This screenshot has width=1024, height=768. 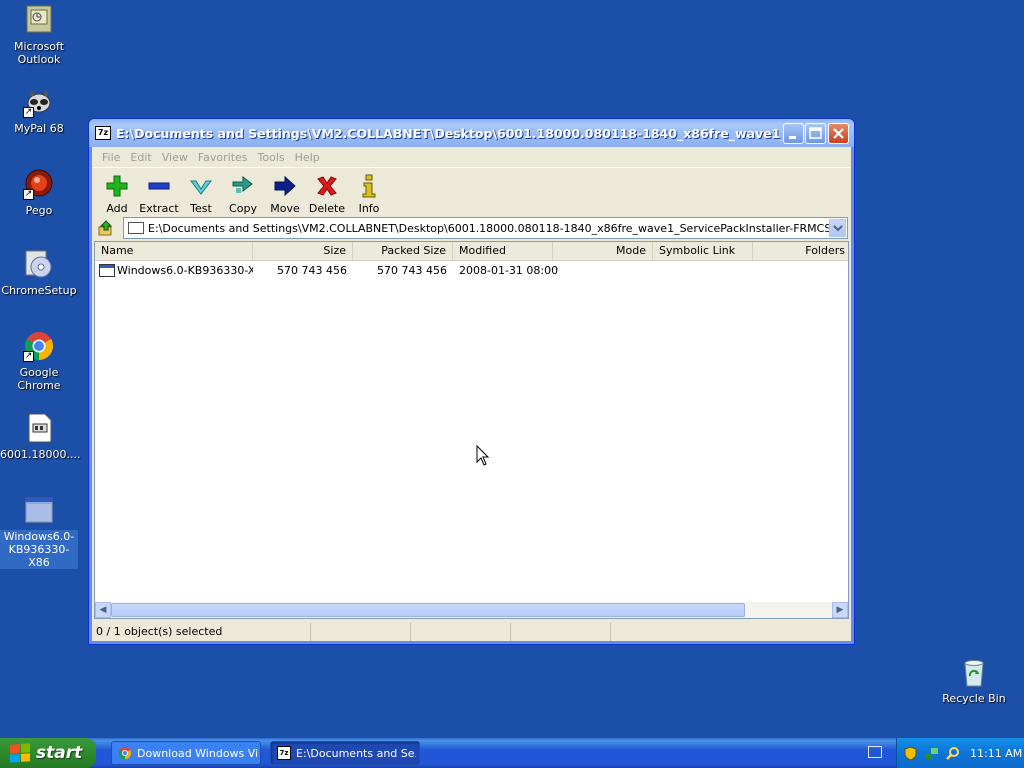 What do you see at coordinates (117, 186) in the screenshot?
I see `plus-icon` at bounding box center [117, 186].